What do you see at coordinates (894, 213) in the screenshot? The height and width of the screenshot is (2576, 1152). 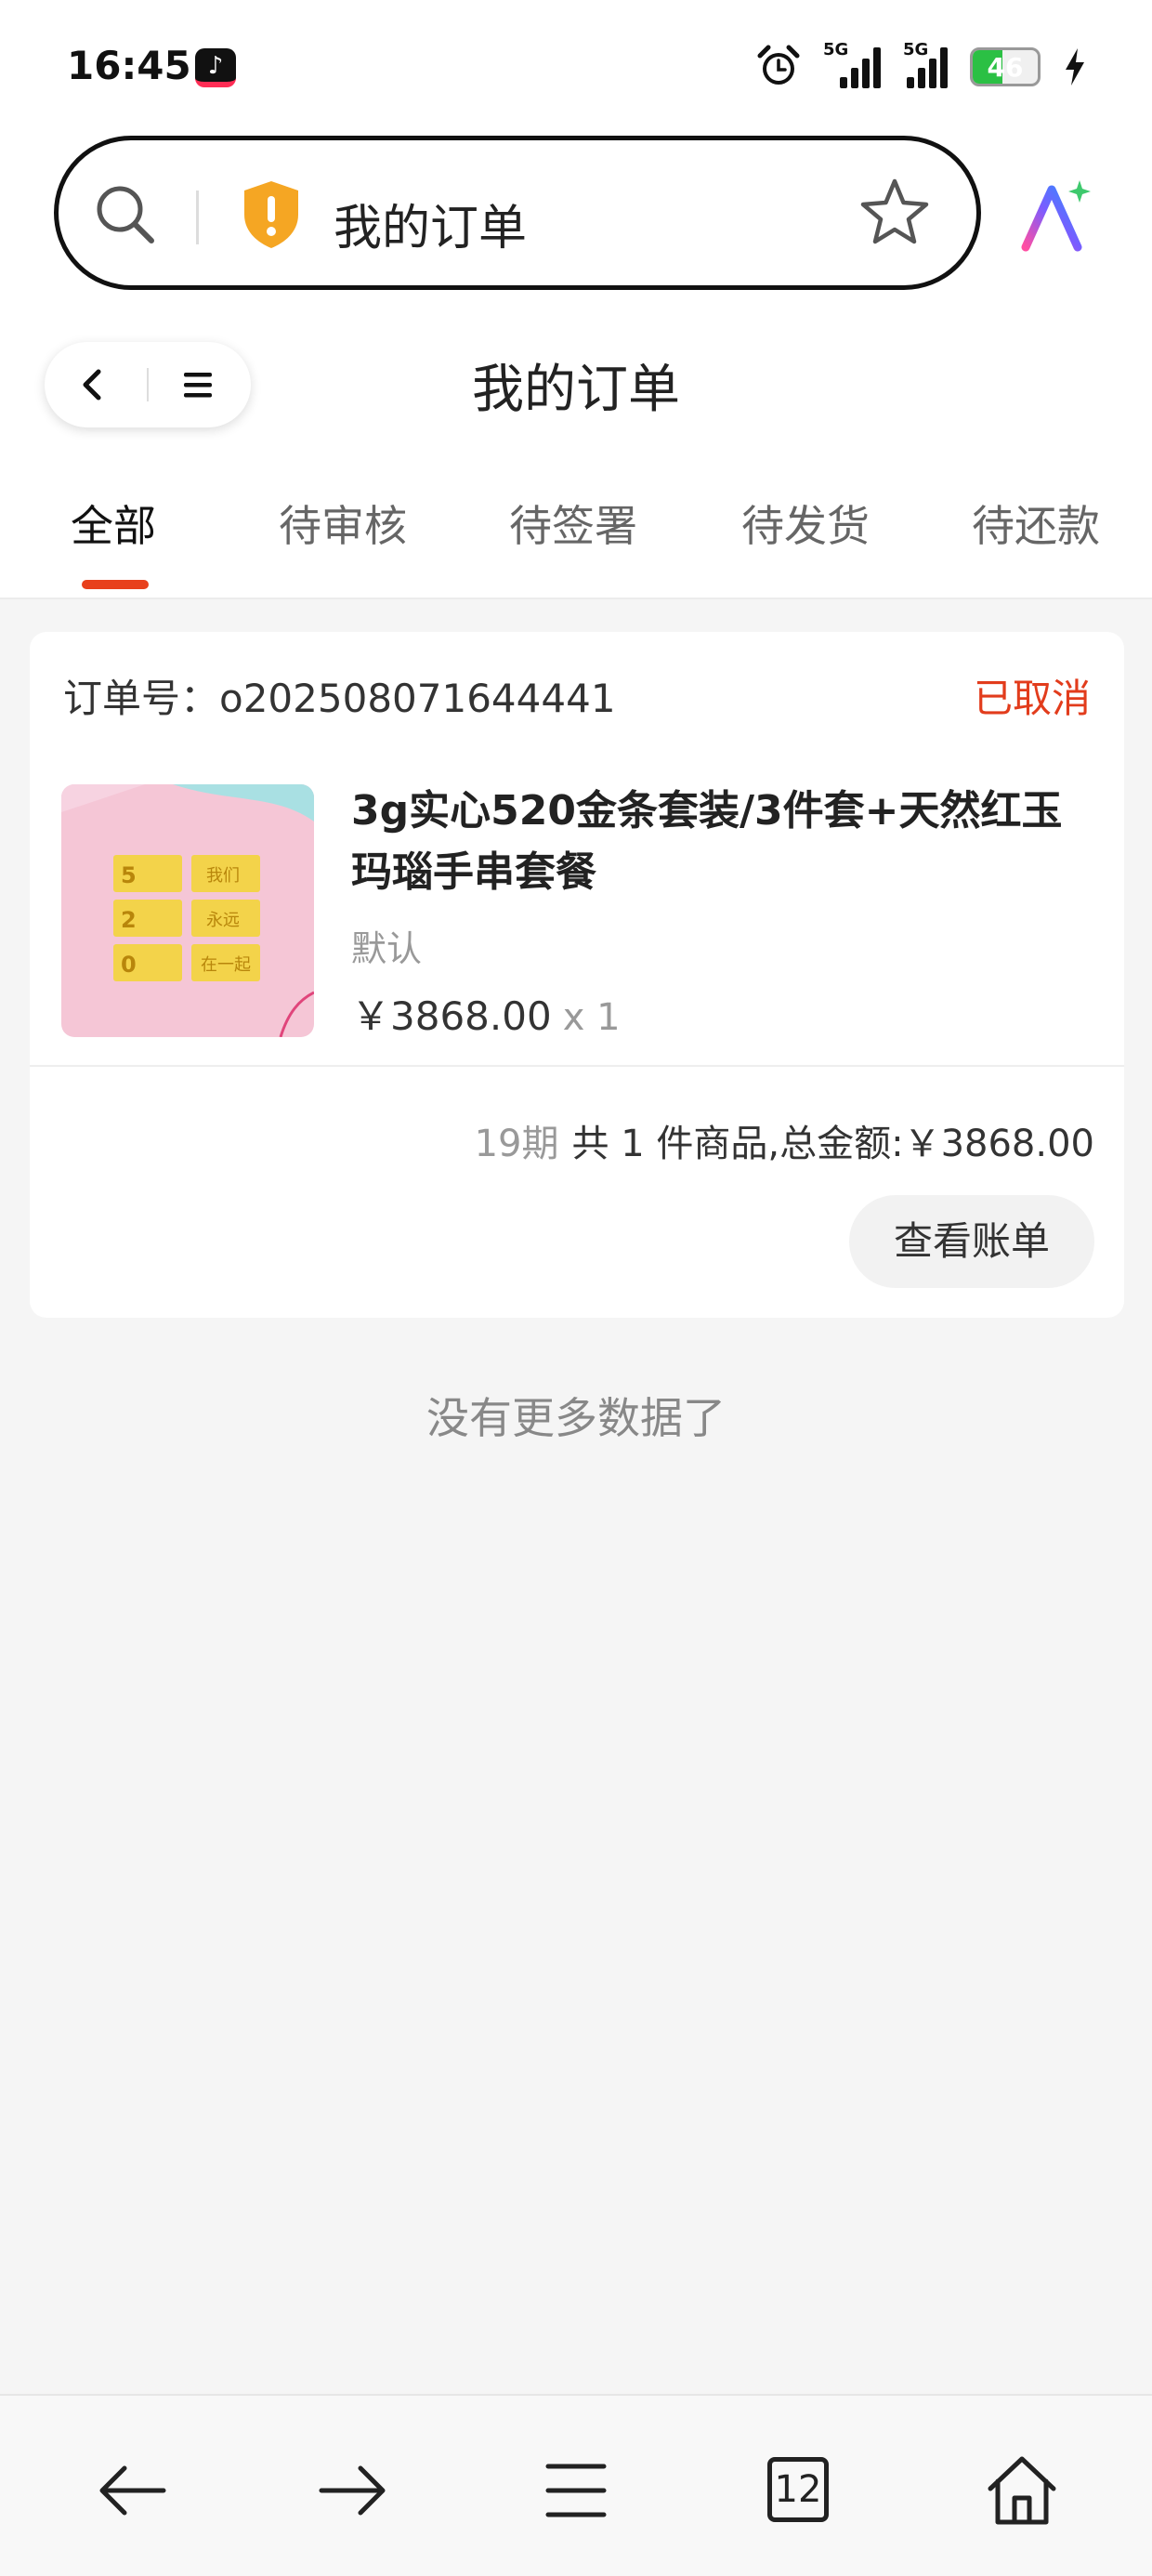 I see `star-icon` at bounding box center [894, 213].